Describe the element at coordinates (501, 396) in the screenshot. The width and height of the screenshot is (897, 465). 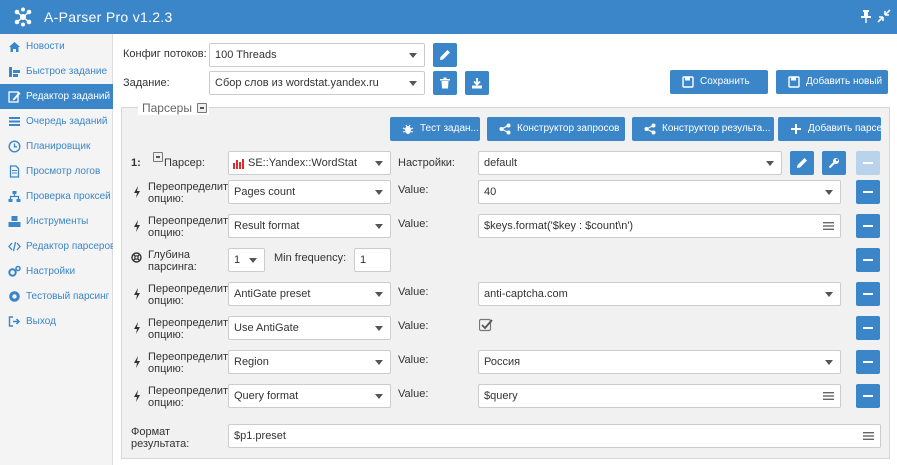
I see `override-value: $query` at that location.